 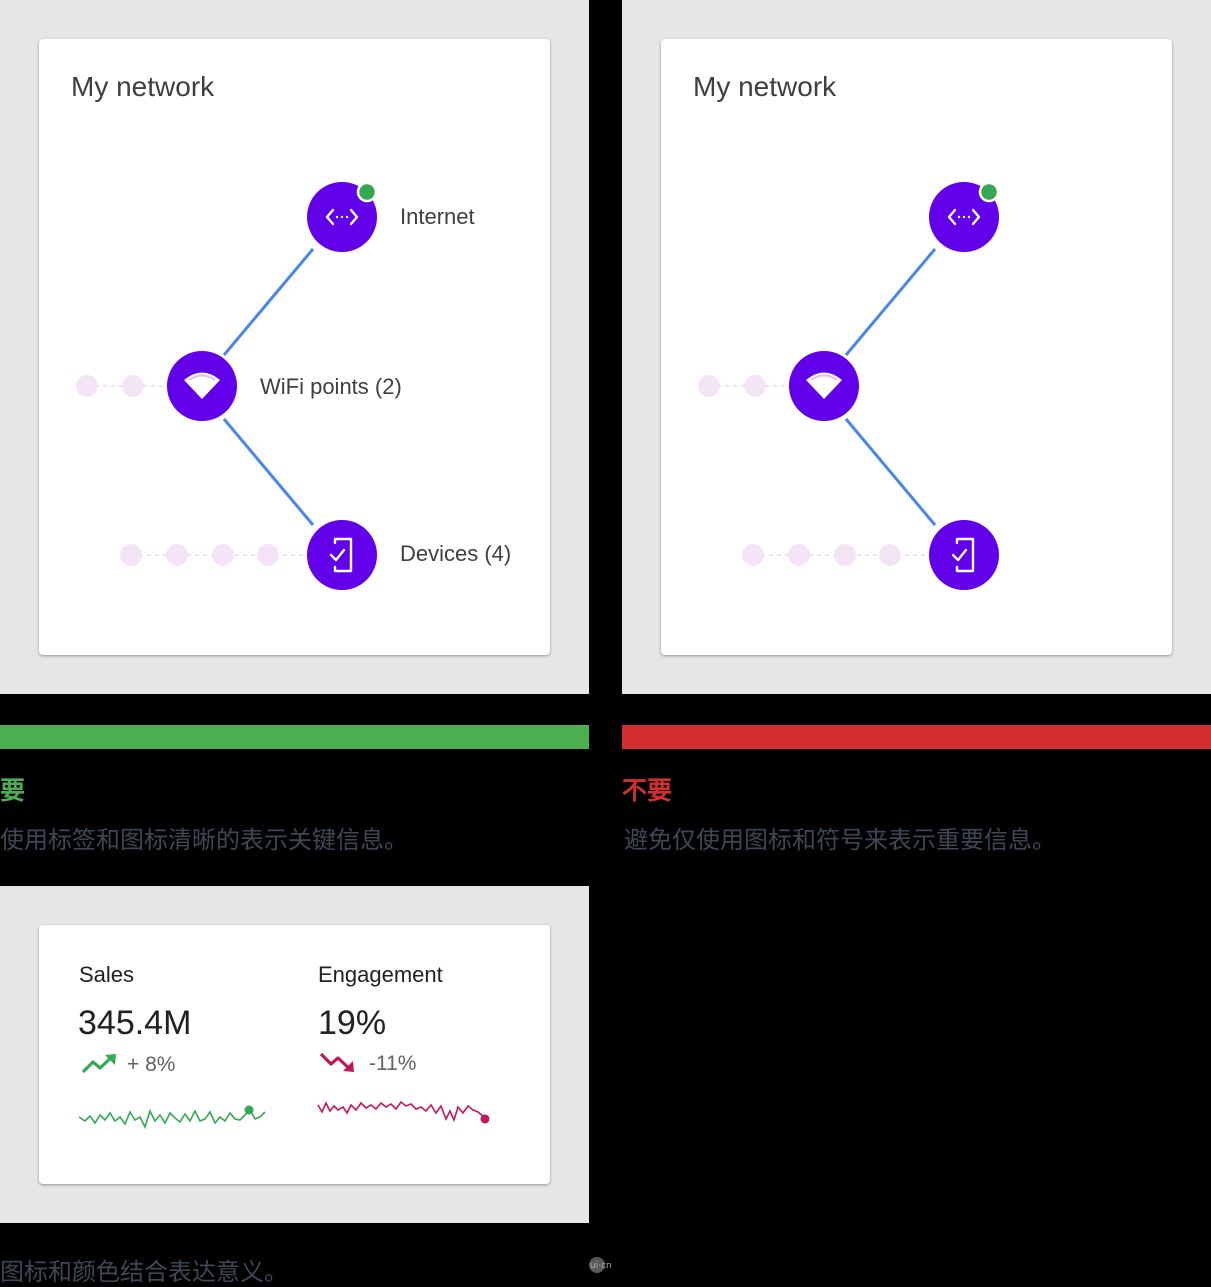 What do you see at coordinates (336, 1062) in the screenshot?
I see `trending-down-icon` at bounding box center [336, 1062].